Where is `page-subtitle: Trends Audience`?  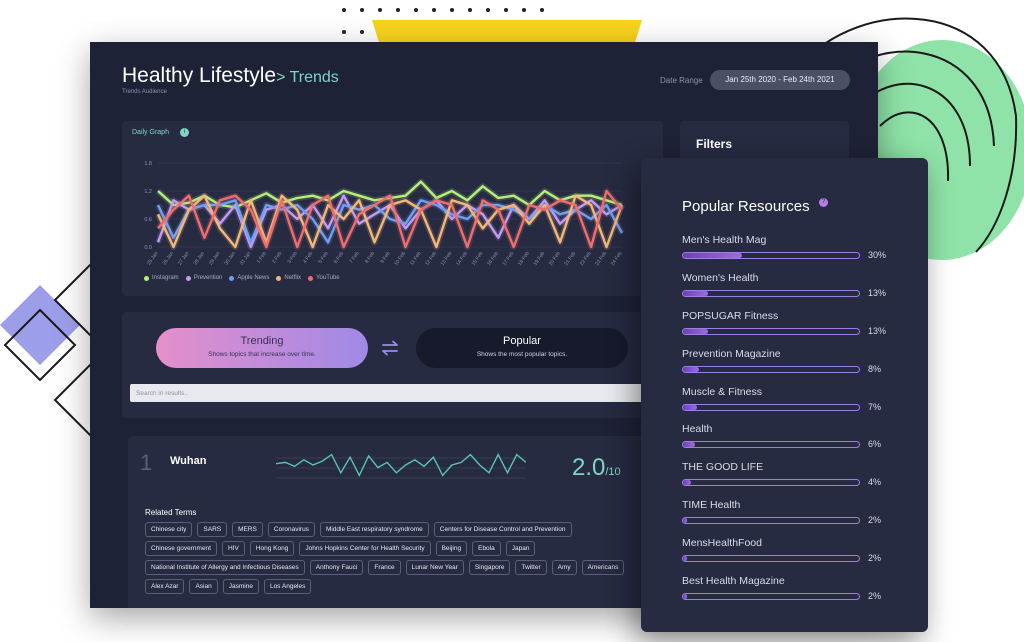
page-subtitle: Trends Audience is located at coordinates (144, 92).